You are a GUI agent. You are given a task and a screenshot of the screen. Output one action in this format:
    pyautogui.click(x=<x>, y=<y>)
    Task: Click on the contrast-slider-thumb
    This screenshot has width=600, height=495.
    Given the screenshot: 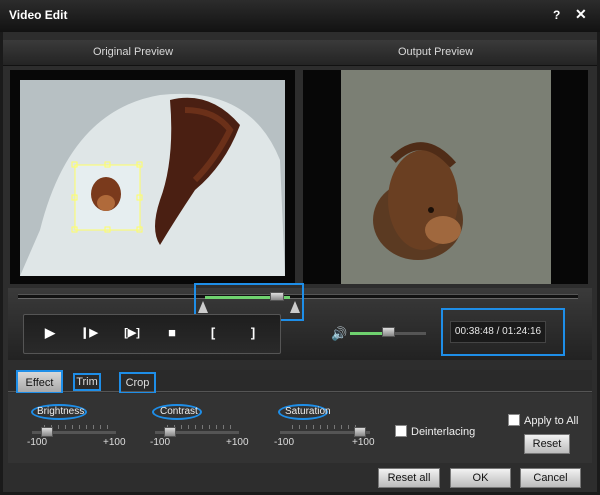 What is the action you would take?
    pyautogui.click(x=170, y=432)
    